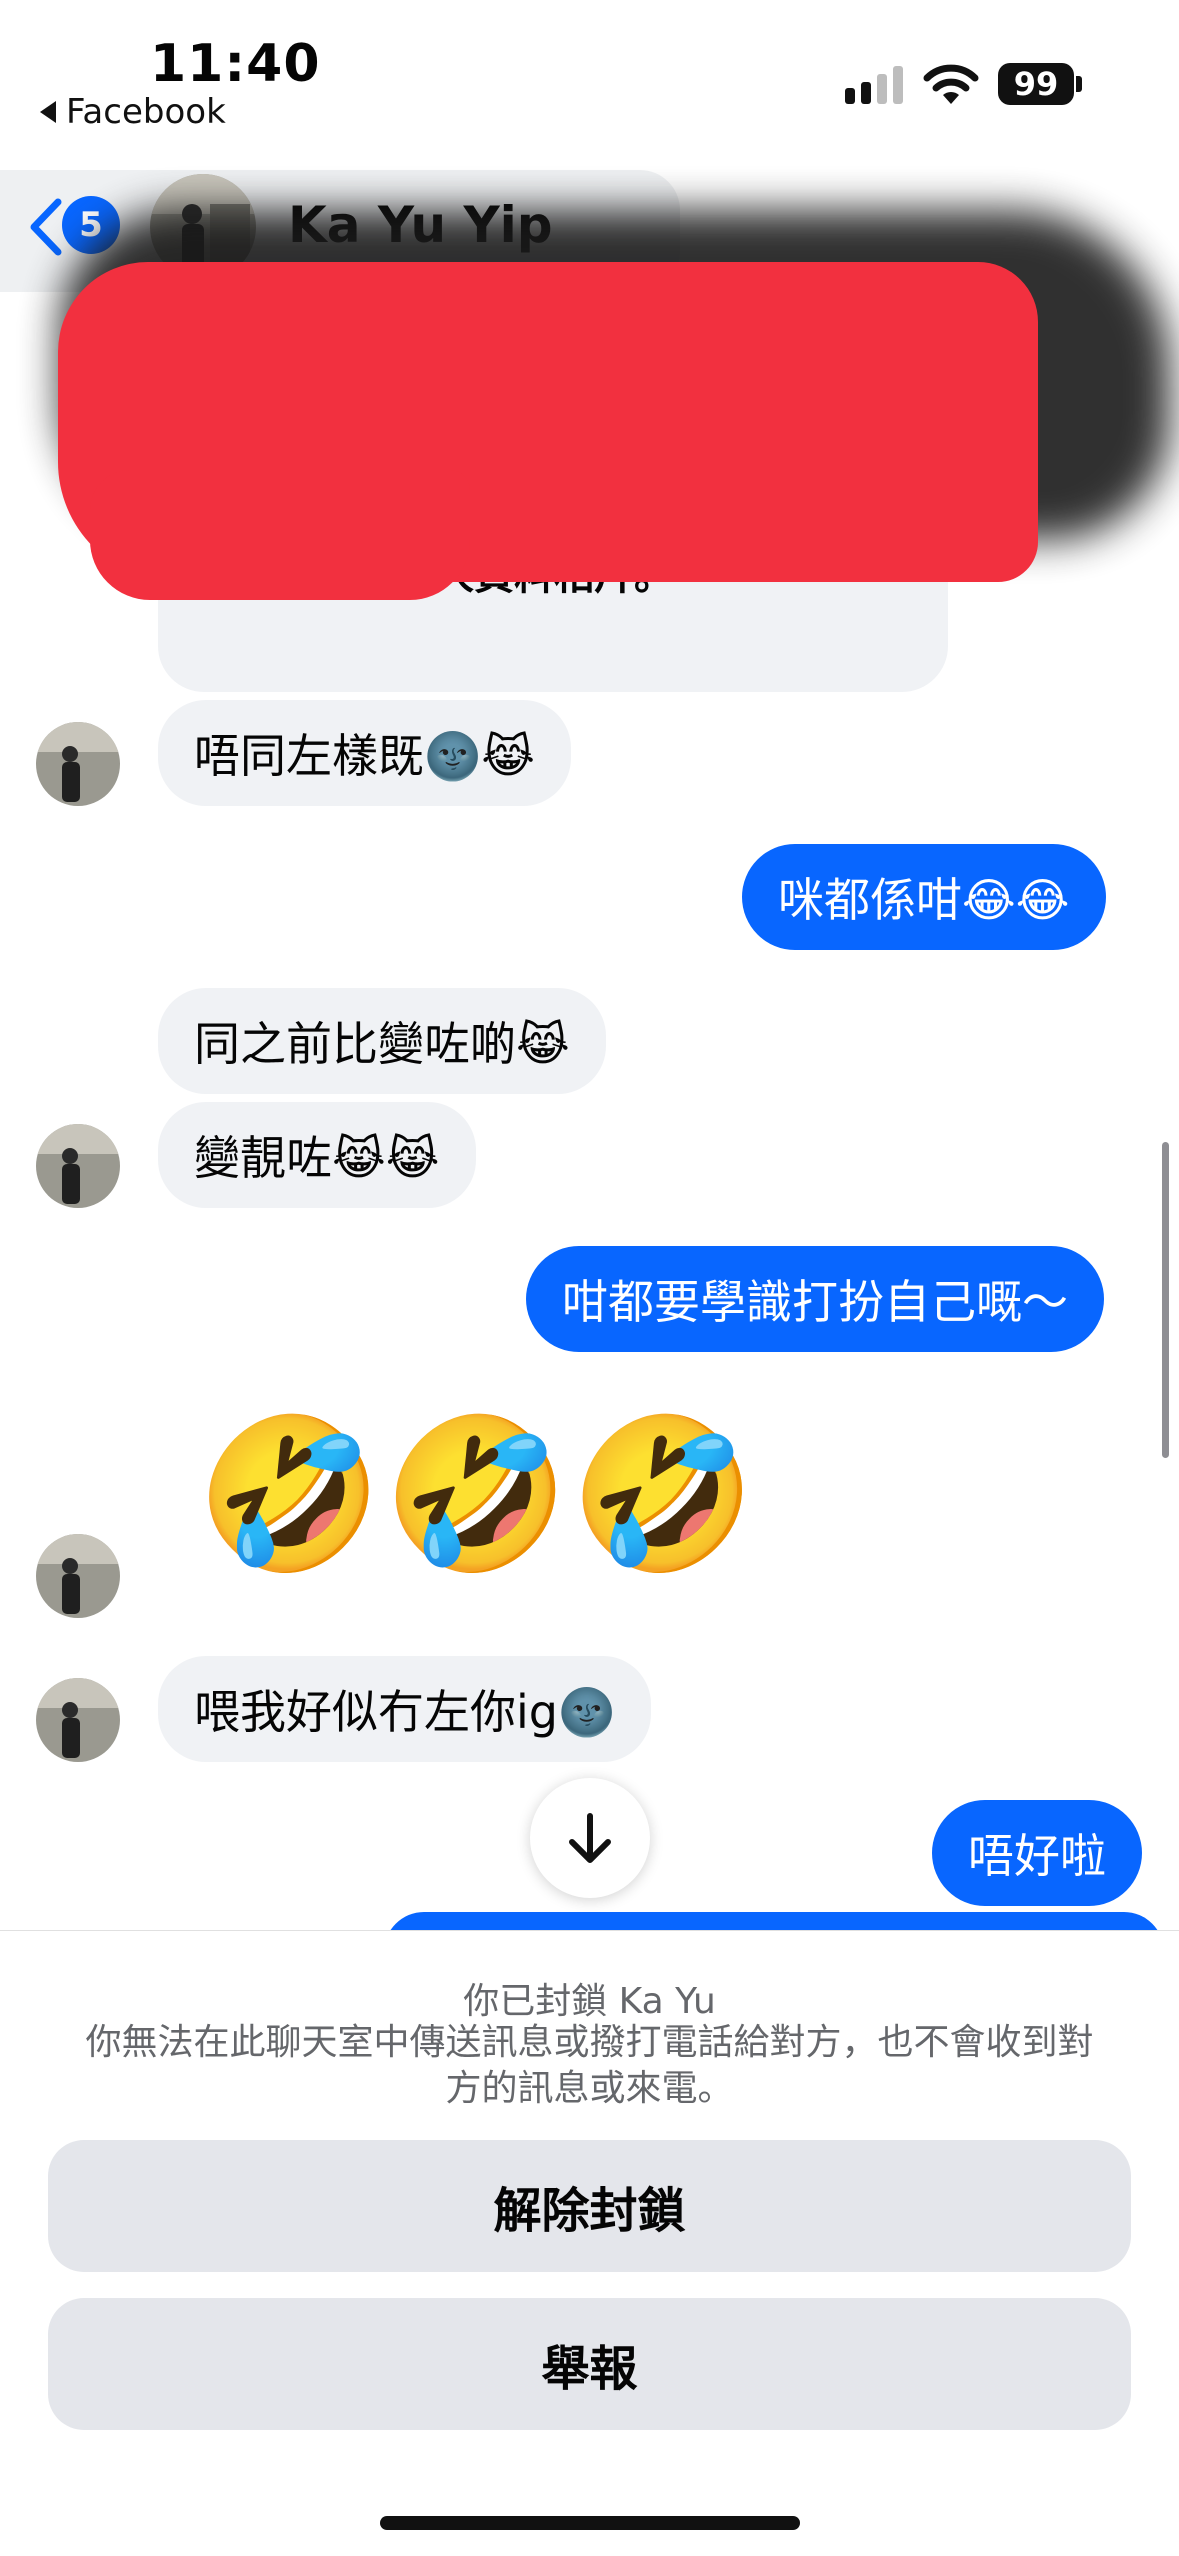 This screenshot has width=1179, height=2556. I want to click on back-to-app-link: Facebook, so click(133, 112).